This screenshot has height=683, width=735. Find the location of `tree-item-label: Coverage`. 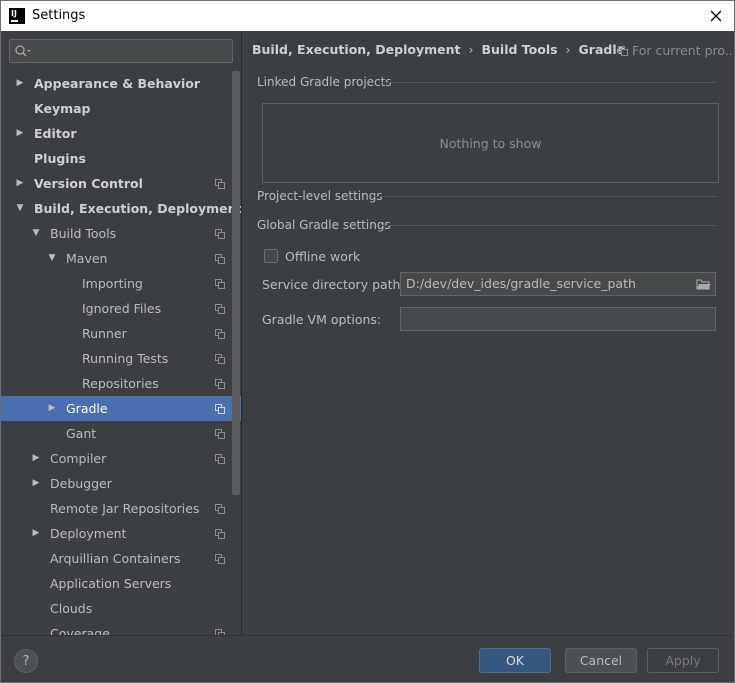

tree-item-label: Coverage is located at coordinates (80, 630).